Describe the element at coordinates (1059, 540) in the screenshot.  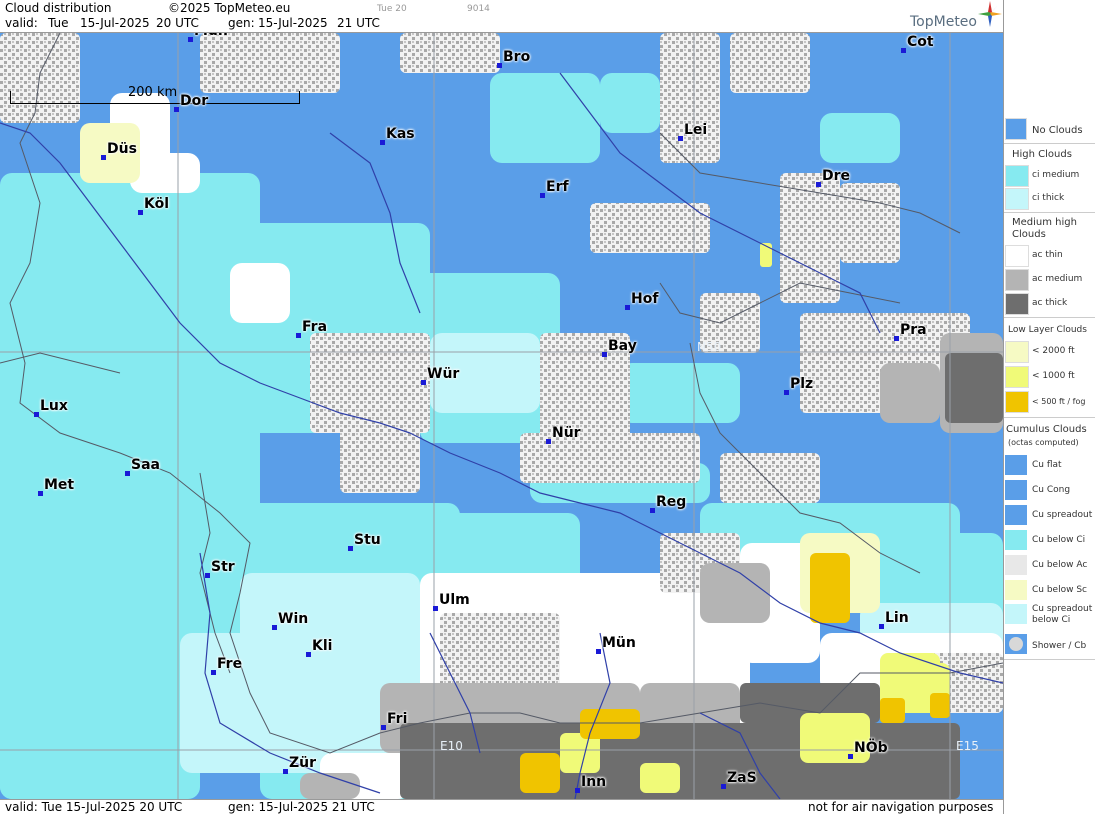
I see `legend-cu-below-ci: Cu below Ci` at that location.